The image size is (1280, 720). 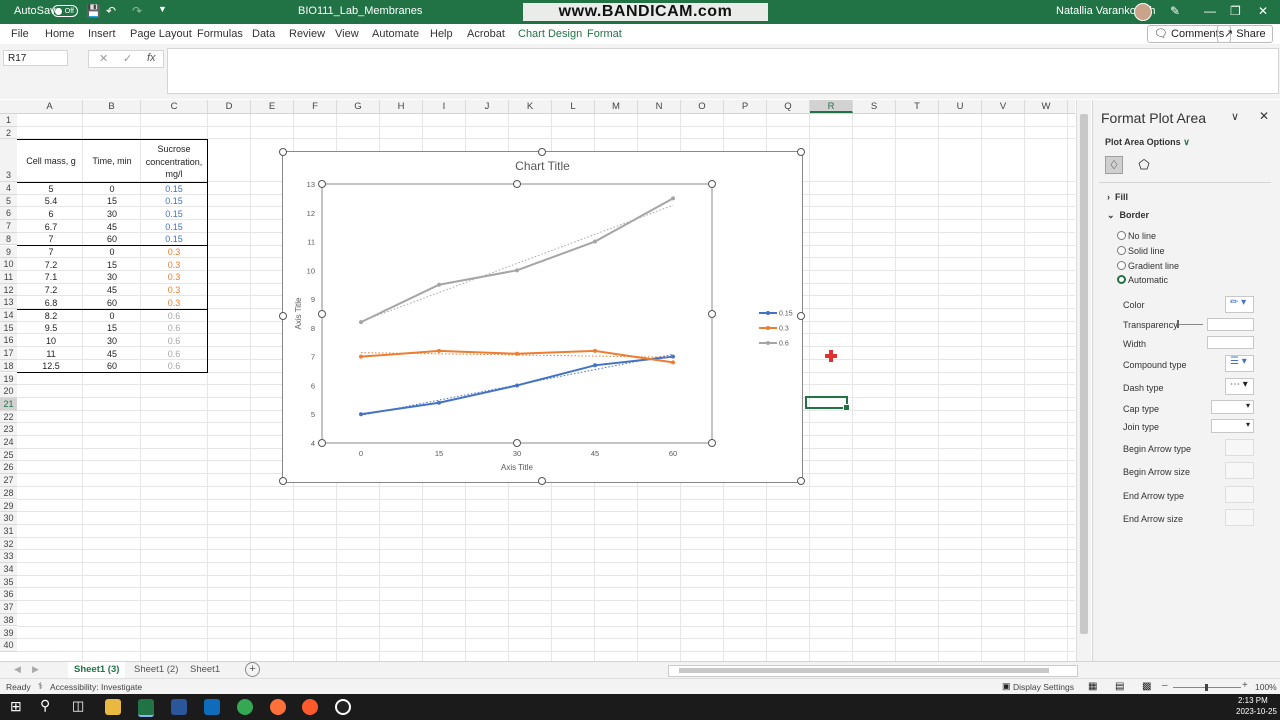 I want to click on compound-type-dropdown: ☰ ▾, so click(x=1239, y=363).